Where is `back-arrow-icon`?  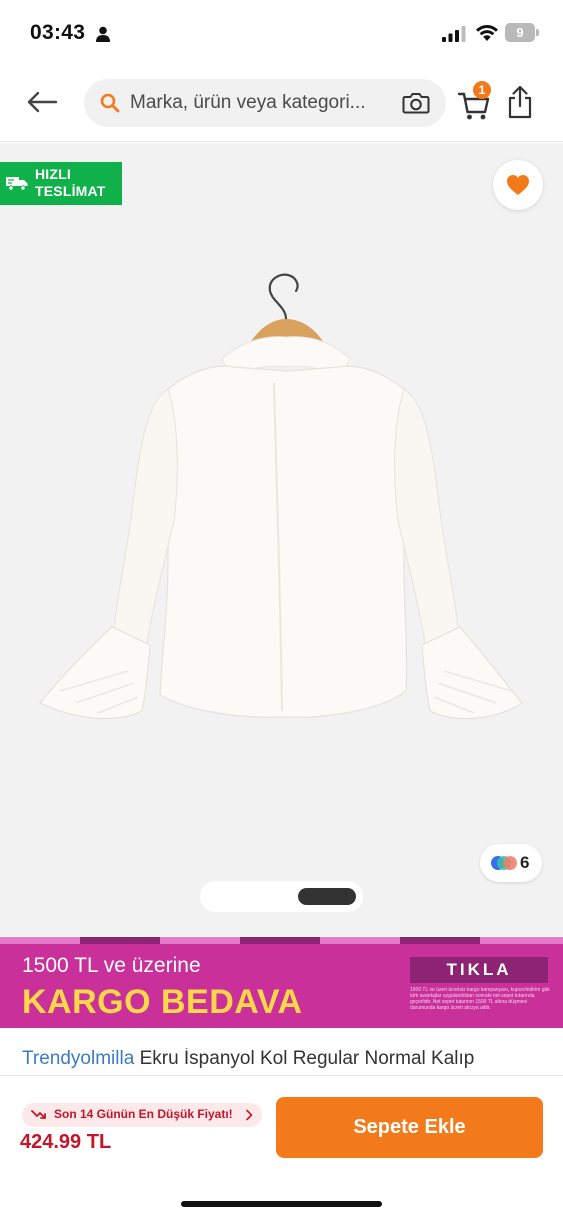
back-arrow-icon is located at coordinates (42, 102).